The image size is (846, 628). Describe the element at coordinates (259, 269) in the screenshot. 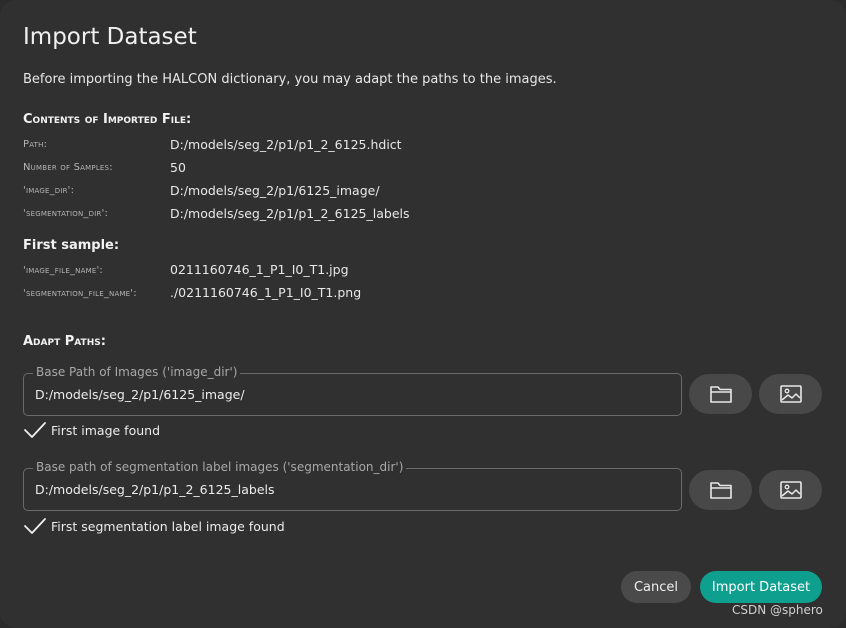

I see `image-file-name-value: 0211160746_1_P1_I0_T1.jpg` at that location.